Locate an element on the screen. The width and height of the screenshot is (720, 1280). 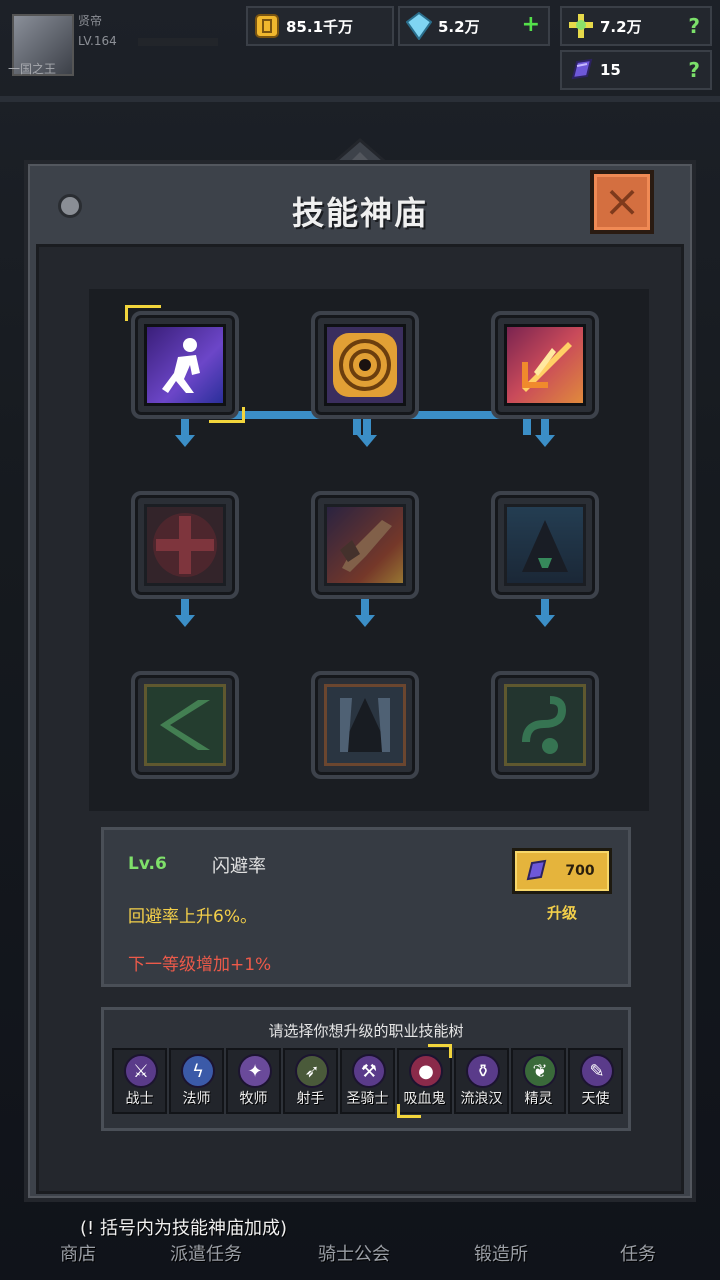
staff-icon: ✦ is located at coordinates (255, 1071).